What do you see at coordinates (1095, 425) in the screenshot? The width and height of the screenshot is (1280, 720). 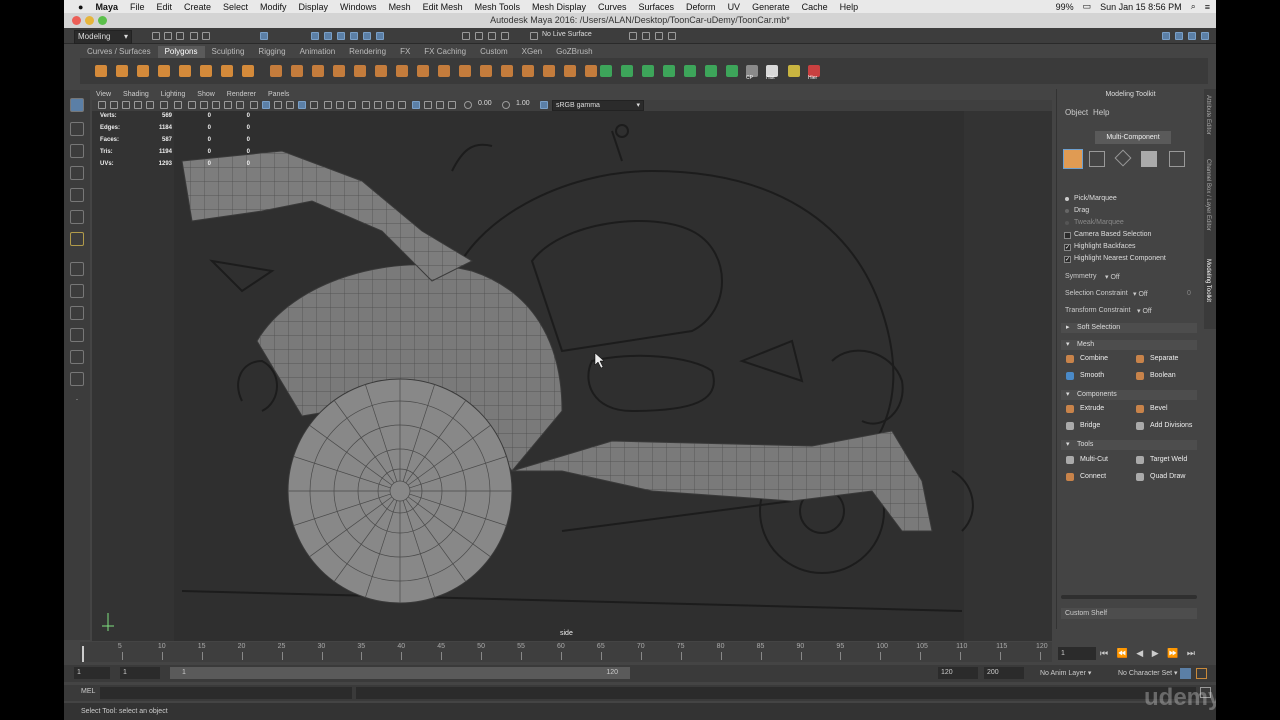 I see `bridge-button: Bridge` at bounding box center [1095, 425].